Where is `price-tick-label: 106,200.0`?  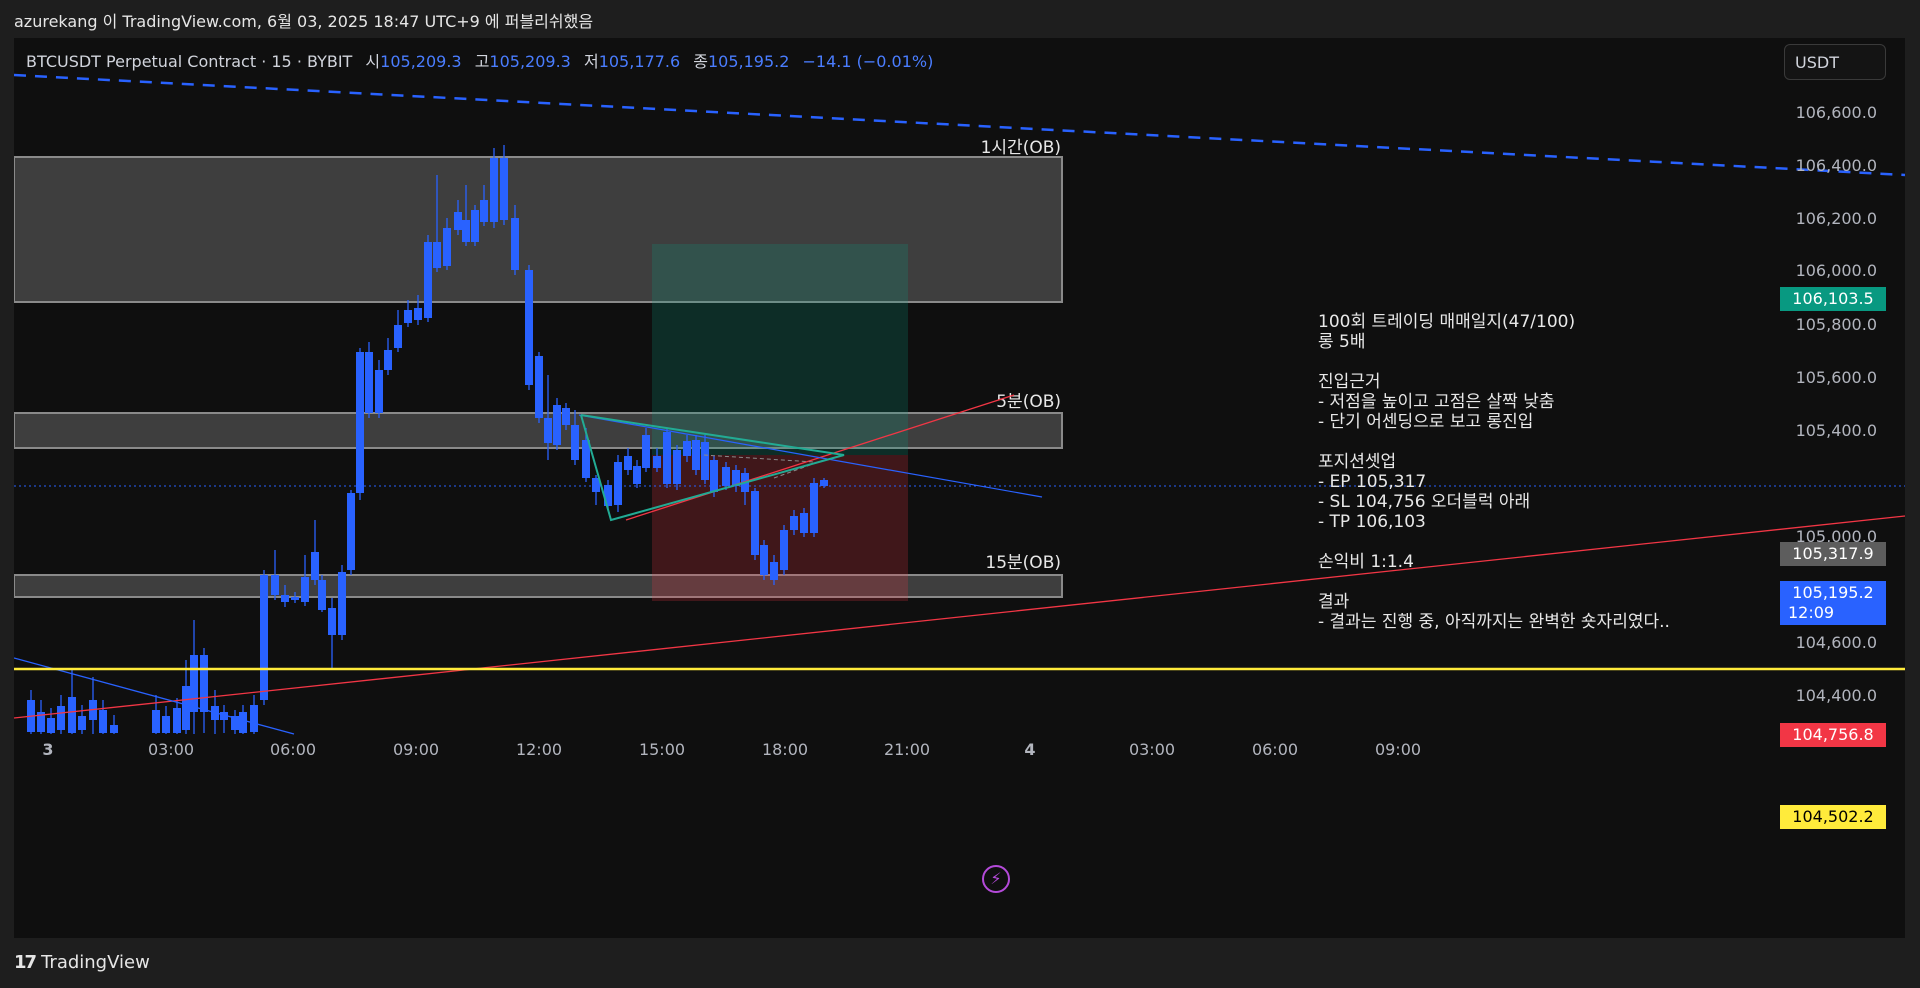 price-tick-label: 106,200.0 is located at coordinates (1836, 218).